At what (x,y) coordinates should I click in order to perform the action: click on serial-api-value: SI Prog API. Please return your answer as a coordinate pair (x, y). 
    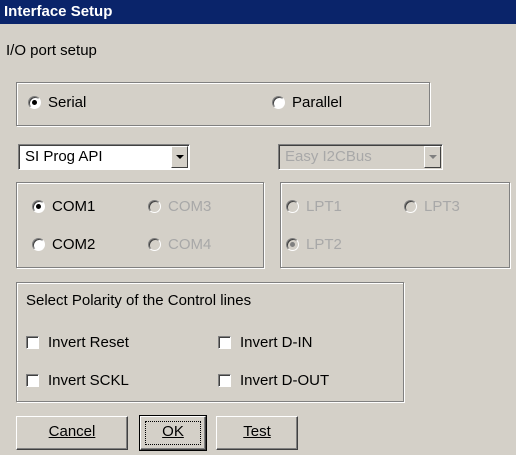
    Looking at the image, I should click on (64, 156).